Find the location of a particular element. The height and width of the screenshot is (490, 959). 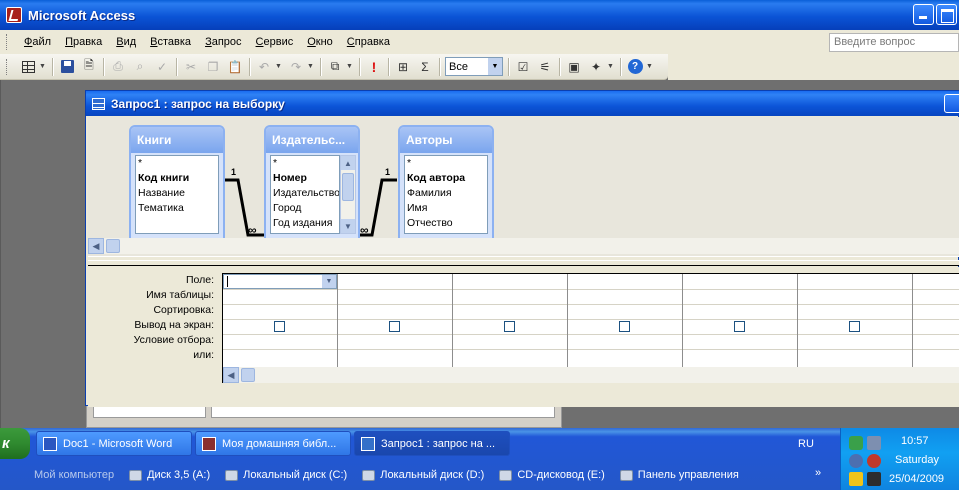

quick-disk-c: Локальный диск (C:) is located at coordinates (286, 475).